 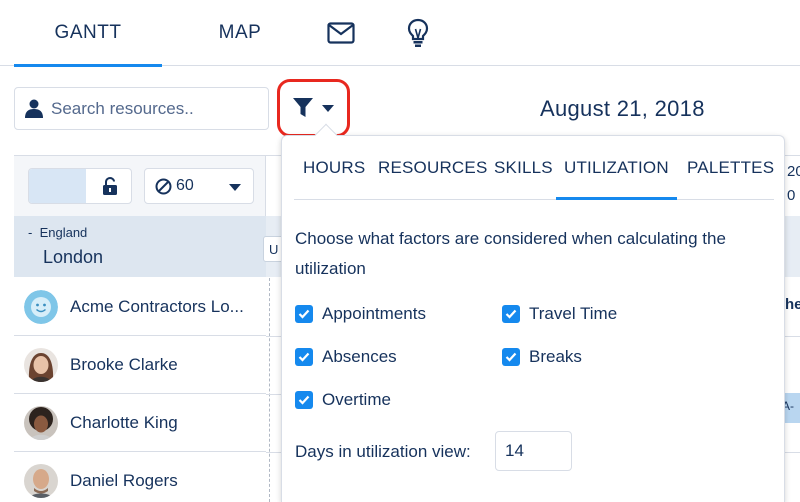 I want to click on checkbox-label: Breaks, so click(x=555, y=356).